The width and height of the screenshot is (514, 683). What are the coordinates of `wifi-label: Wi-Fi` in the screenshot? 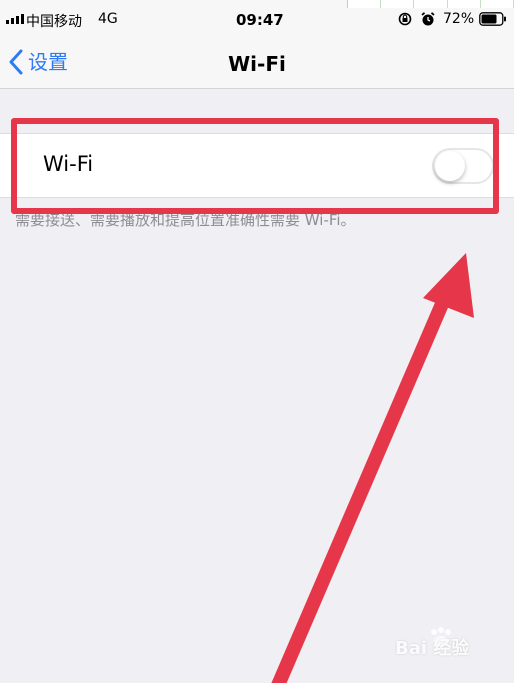 It's located at (68, 164).